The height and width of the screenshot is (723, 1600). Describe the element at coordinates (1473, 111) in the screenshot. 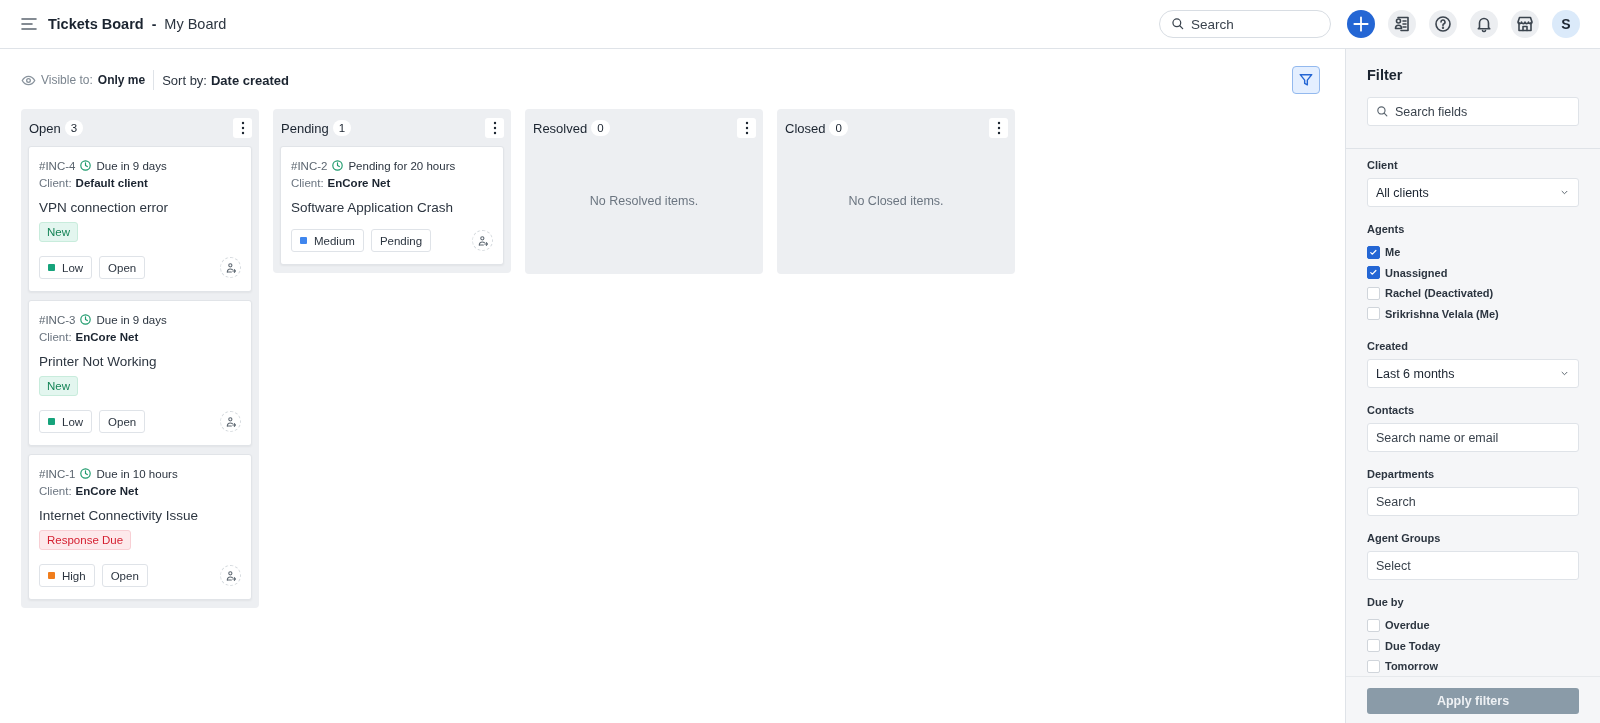

I see `search-field: Search fields` at that location.